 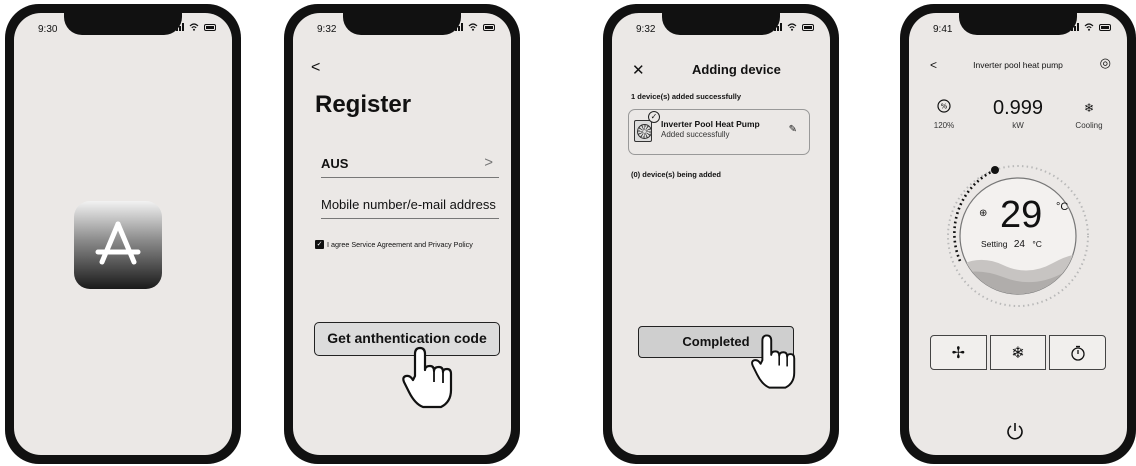 What do you see at coordinates (643, 131) in the screenshot?
I see `heat-pump-icon` at bounding box center [643, 131].